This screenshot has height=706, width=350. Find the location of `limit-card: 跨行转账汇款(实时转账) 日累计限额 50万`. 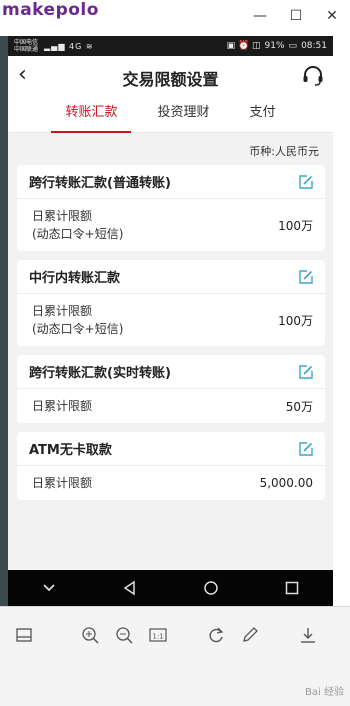

limit-card: 跨行转账汇款(实时转账) 日累计限额 50万 is located at coordinates (171, 389).